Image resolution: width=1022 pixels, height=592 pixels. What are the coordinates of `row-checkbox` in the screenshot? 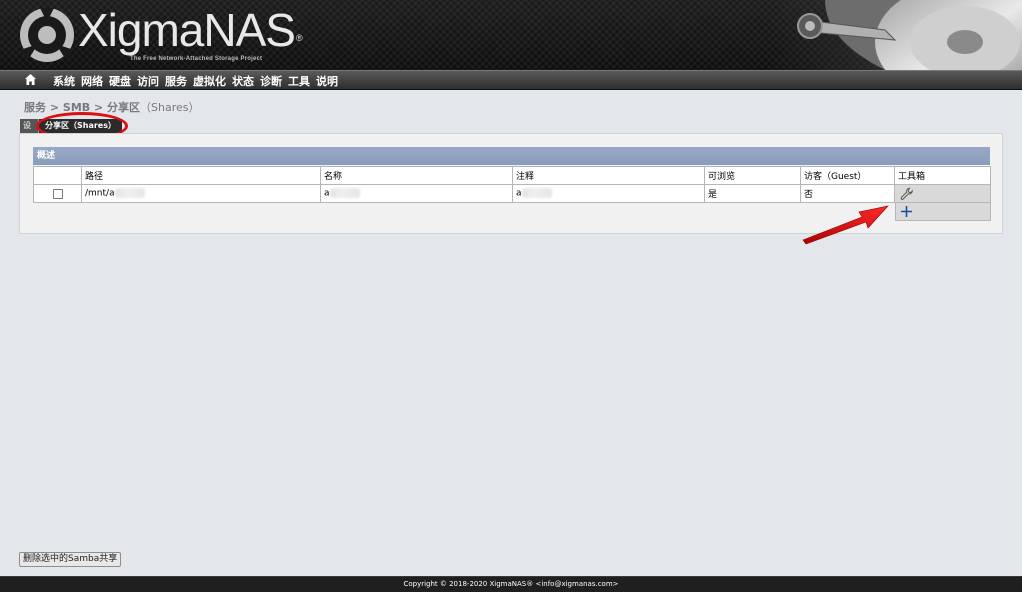 It's located at (57, 193).